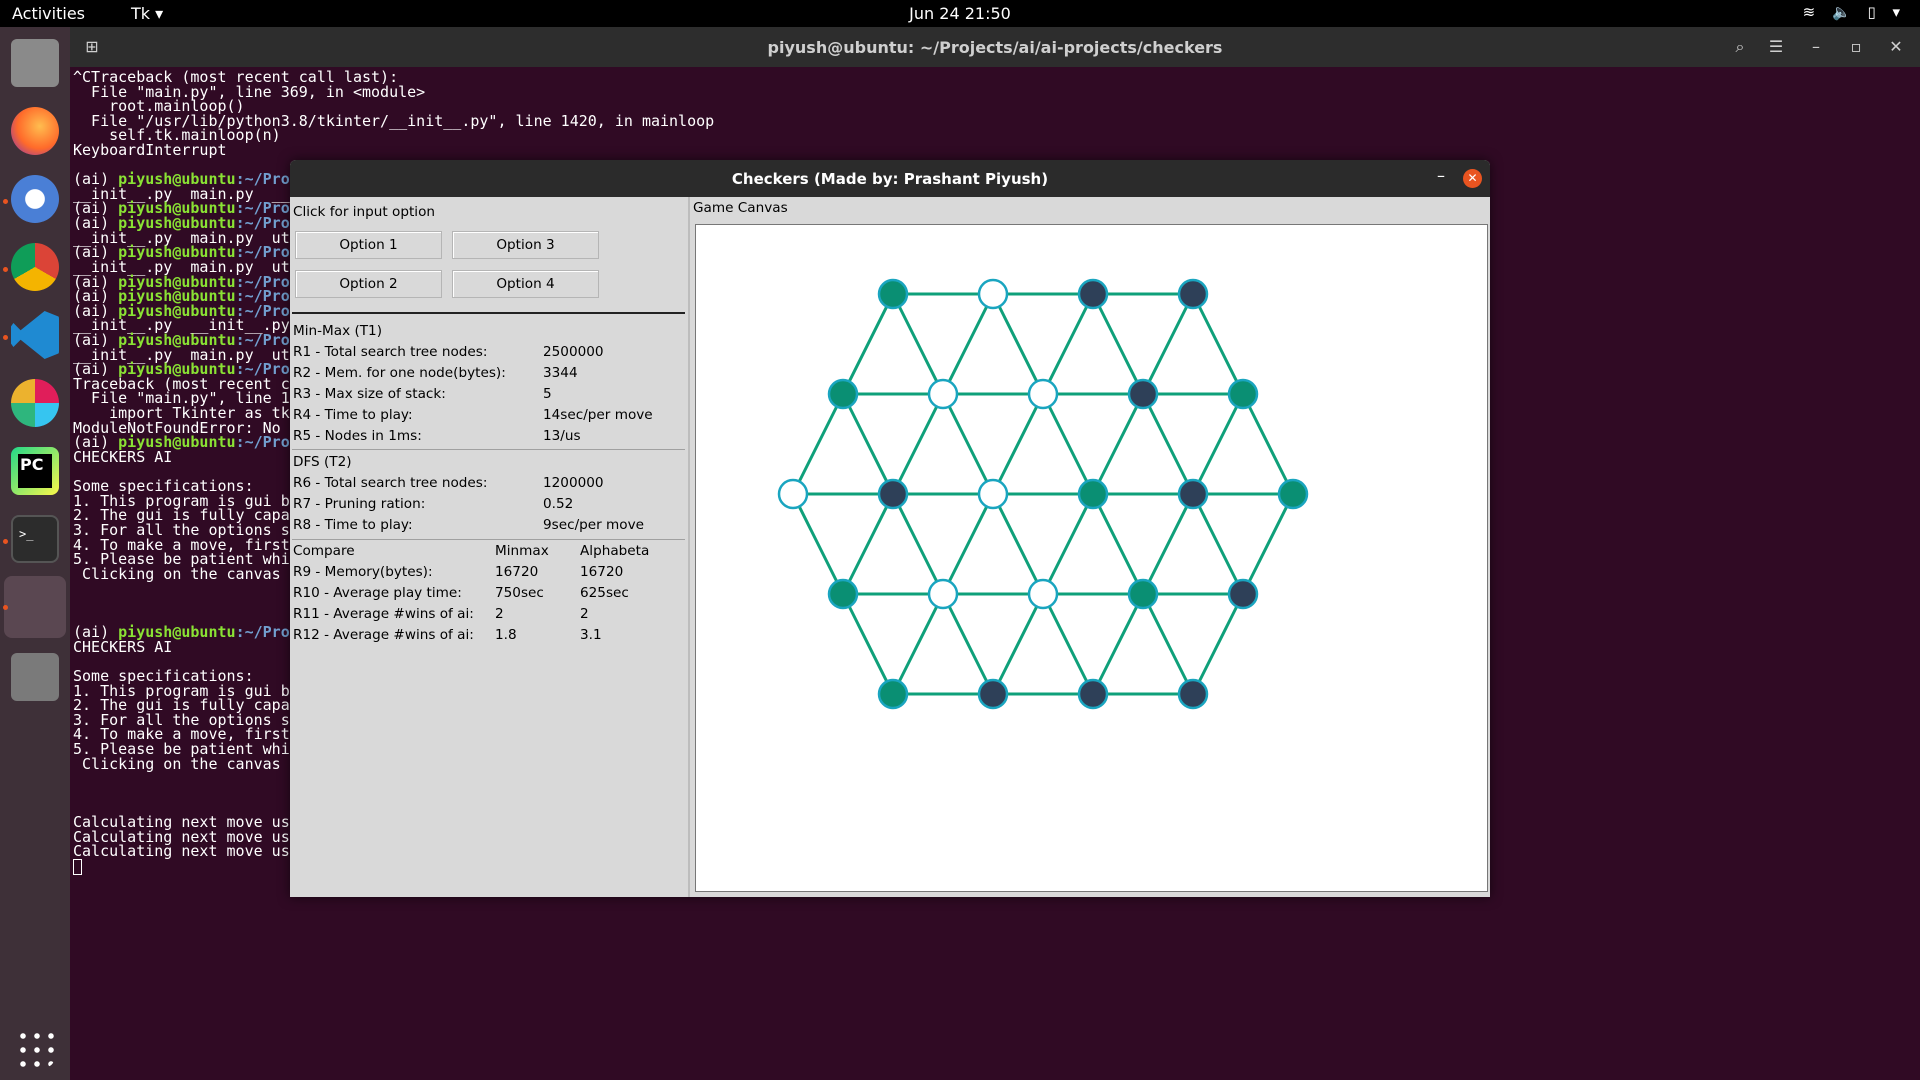 The width and height of the screenshot is (1920, 1080). Describe the element at coordinates (35, 1048) in the screenshot. I see `show-apps-icon` at that location.